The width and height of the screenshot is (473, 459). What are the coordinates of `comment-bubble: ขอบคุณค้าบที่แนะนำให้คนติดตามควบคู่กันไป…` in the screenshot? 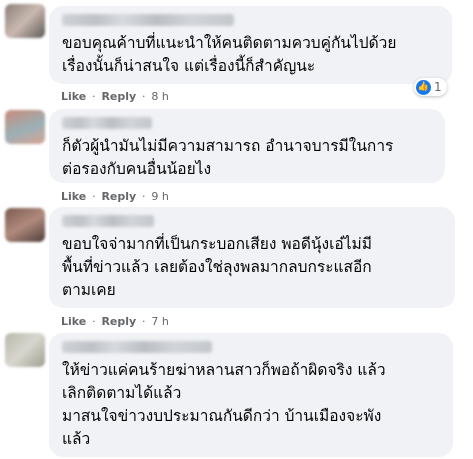 It's located at (250, 45).